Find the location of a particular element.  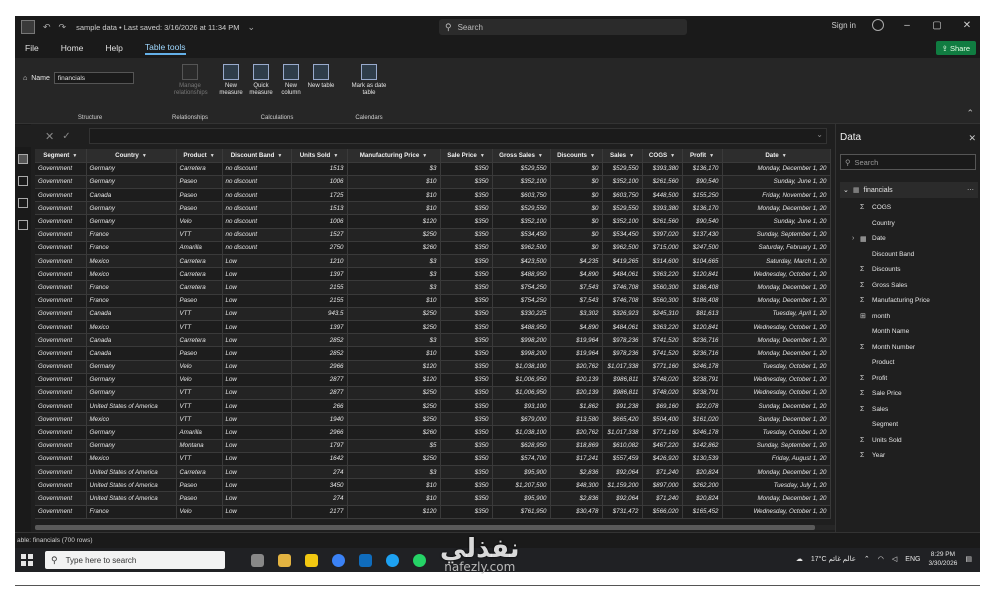

close-icon: ✕ is located at coordinates (967, 25).